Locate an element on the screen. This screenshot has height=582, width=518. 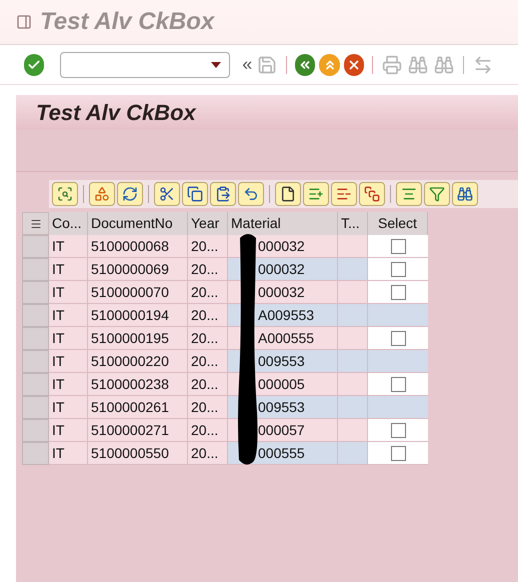
cancel-button is located at coordinates (354, 65).